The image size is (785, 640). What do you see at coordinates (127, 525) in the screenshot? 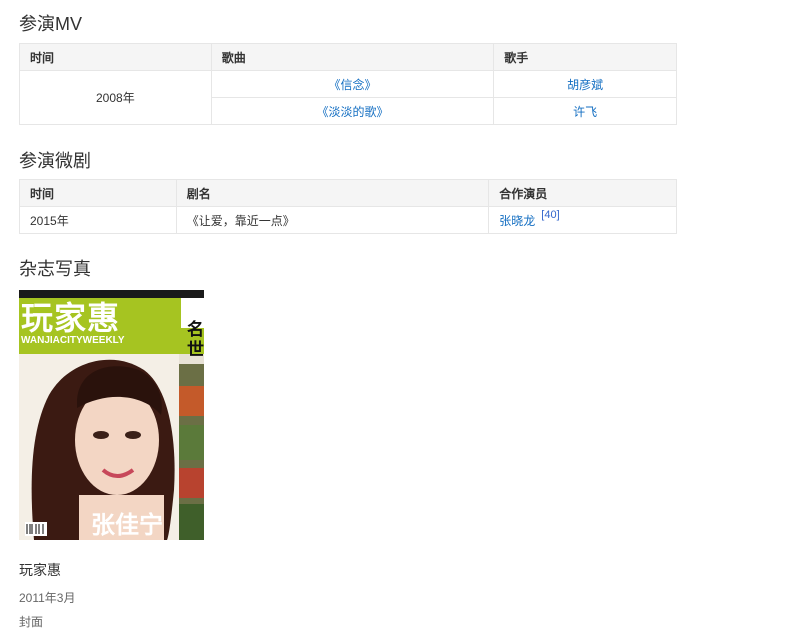
I see `cover-name-text: 张佳宁` at bounding box center [127, 525].